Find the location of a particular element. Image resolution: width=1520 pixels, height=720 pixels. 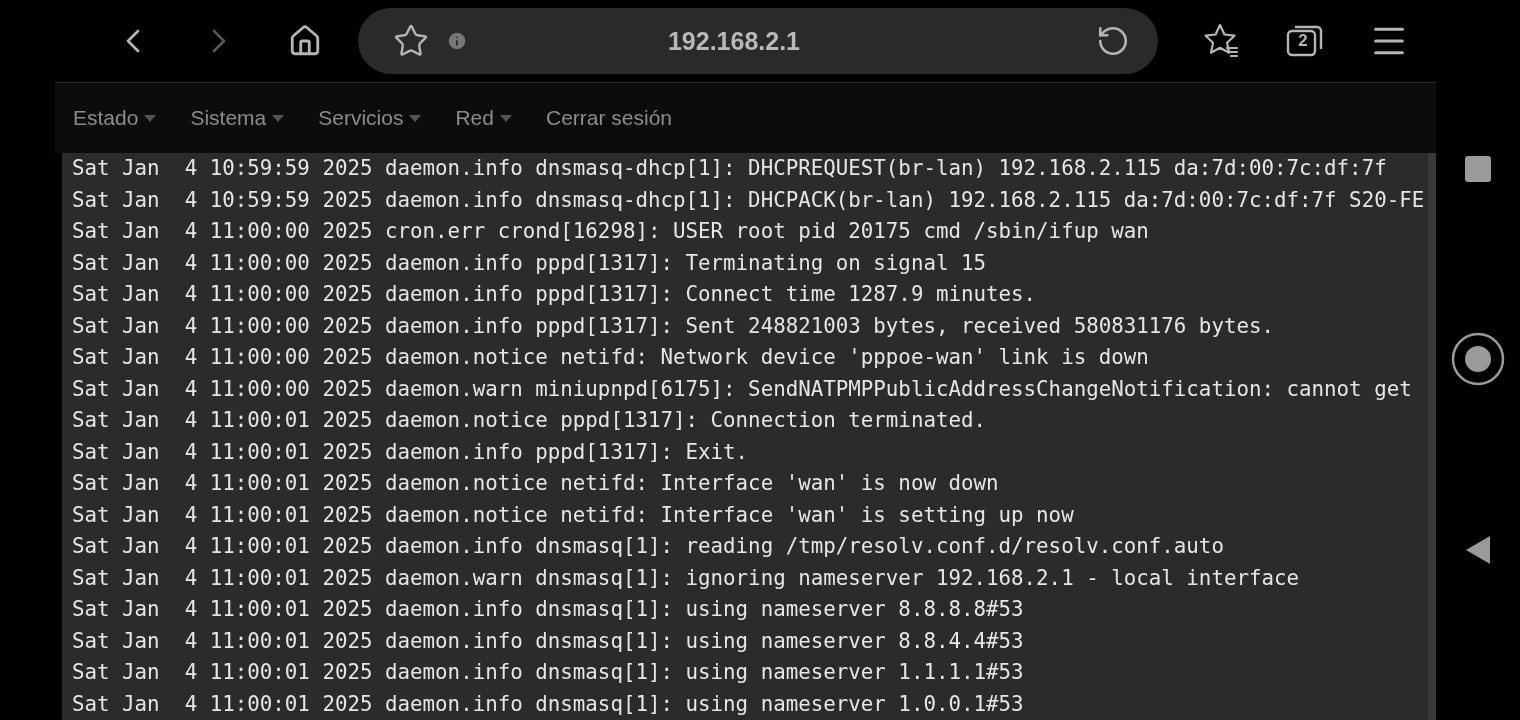

house-icon is located at coordinates (305, 41).